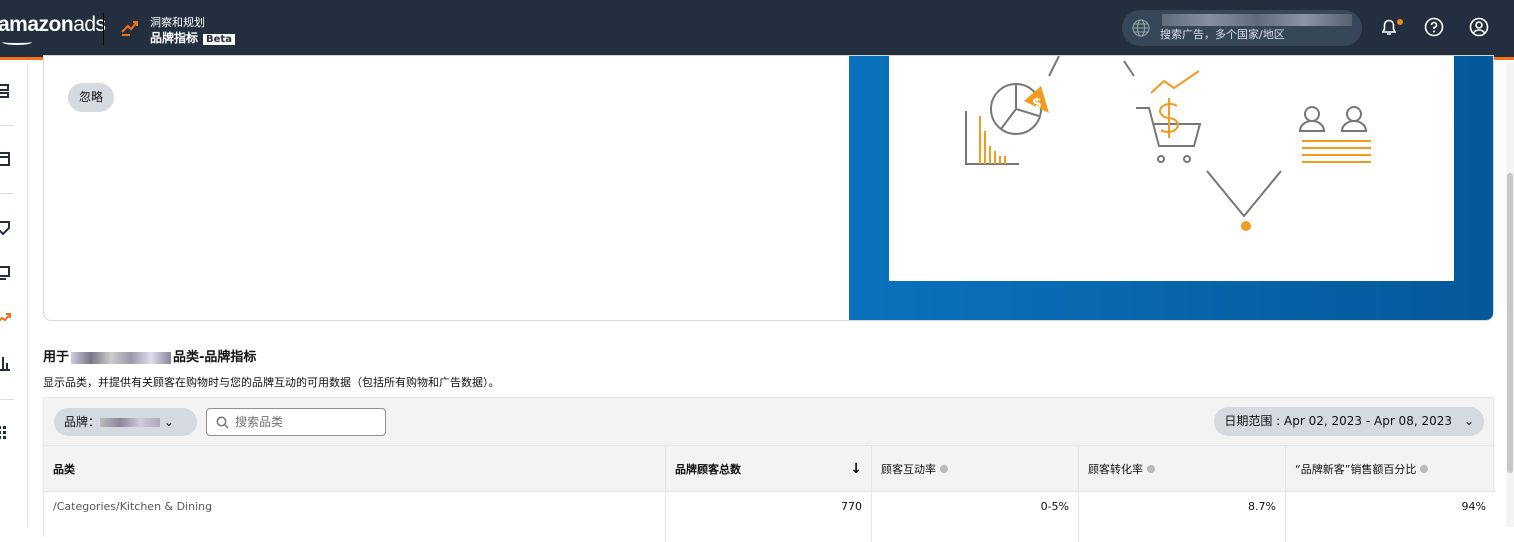  Describe the element at coordinates (259, 422) in the screenshot. I see `search-placeholder: 搜索品类` at that location.